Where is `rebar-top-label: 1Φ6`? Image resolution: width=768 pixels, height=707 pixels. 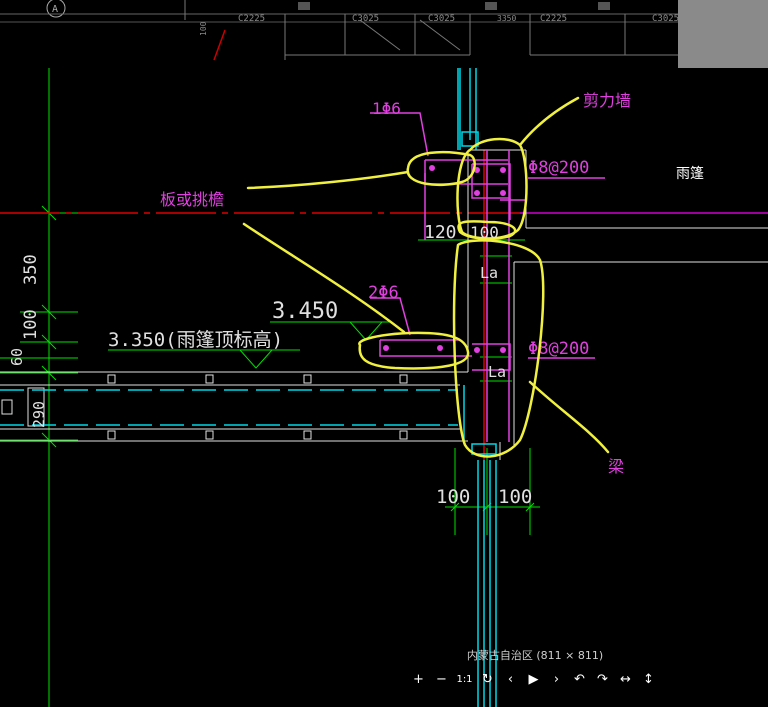
rebar-top-label: 1Φ6 is located at coordinates (386, 108).